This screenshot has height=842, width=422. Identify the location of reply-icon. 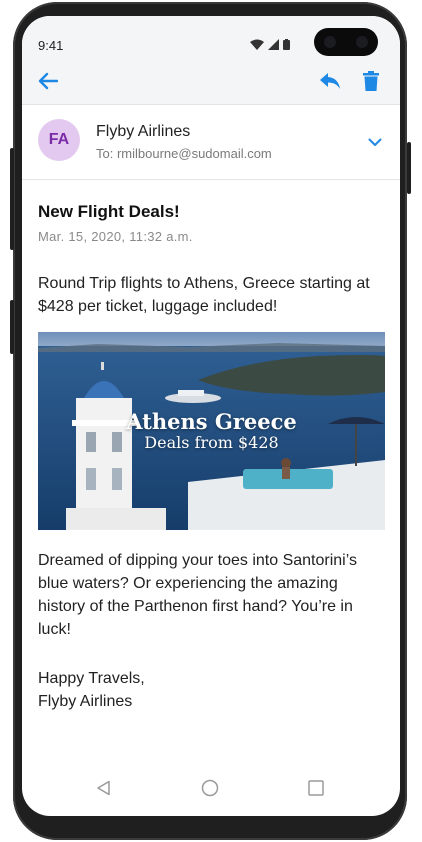
(330, 83).